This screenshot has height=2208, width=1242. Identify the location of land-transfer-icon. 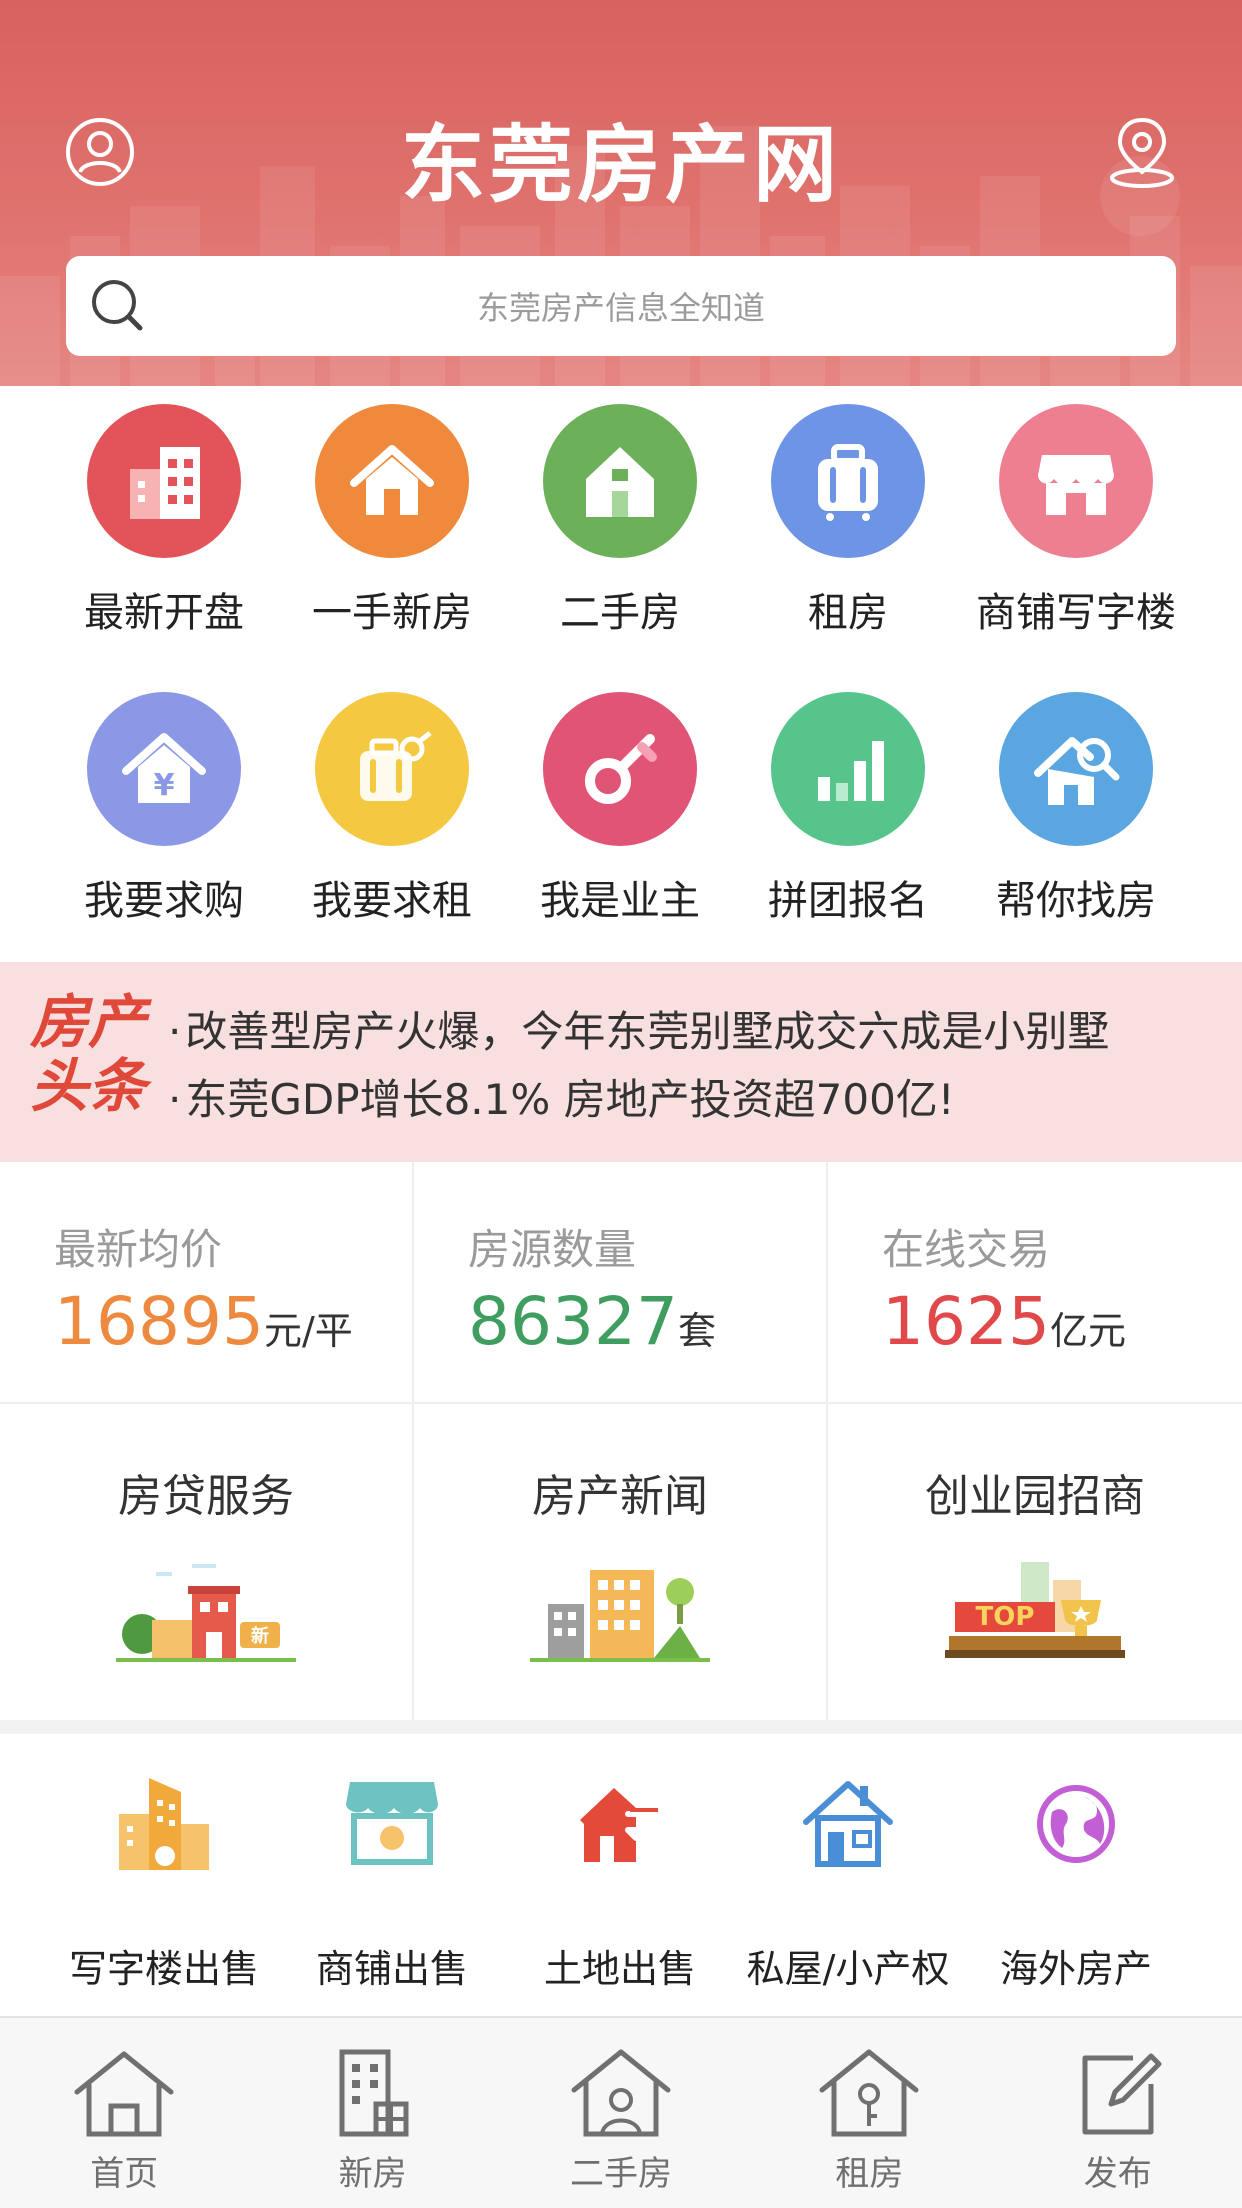
(620, 1824).